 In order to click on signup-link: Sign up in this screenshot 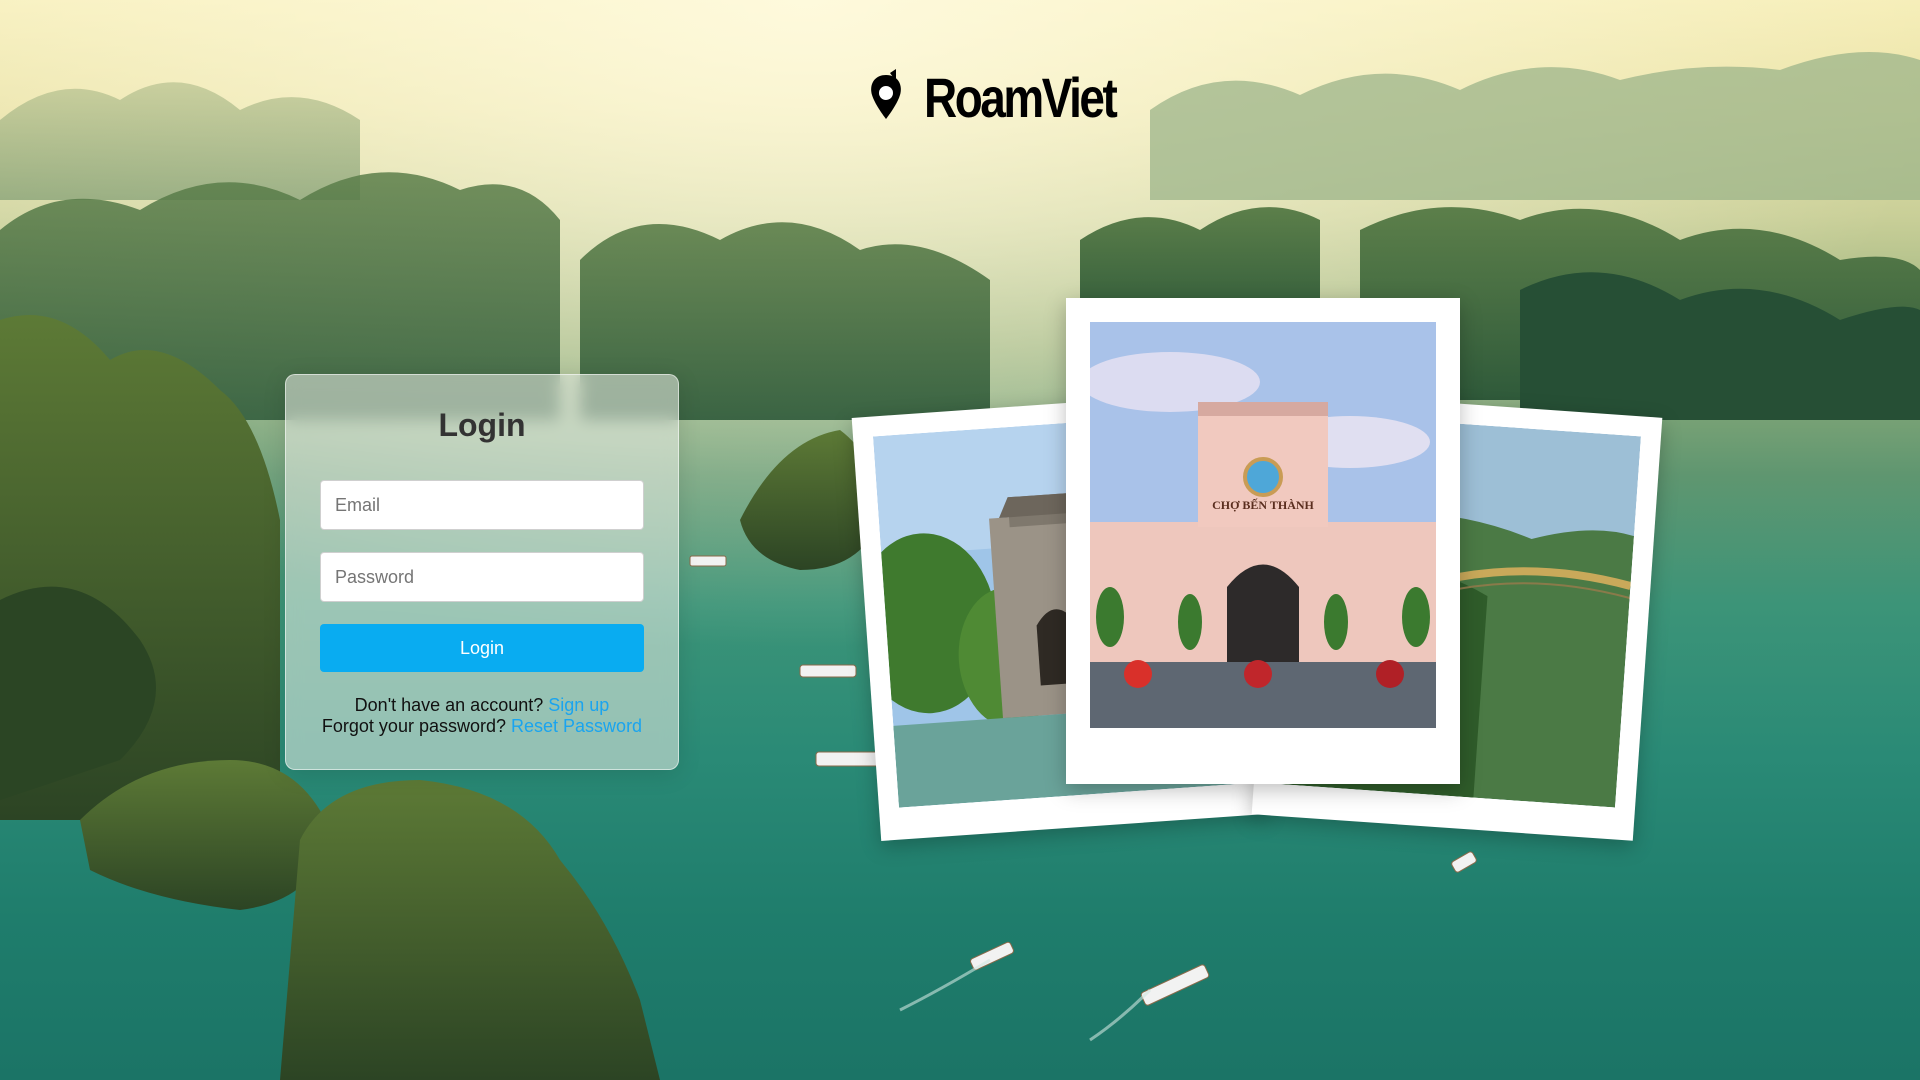, I will do `click(578, 705)`.